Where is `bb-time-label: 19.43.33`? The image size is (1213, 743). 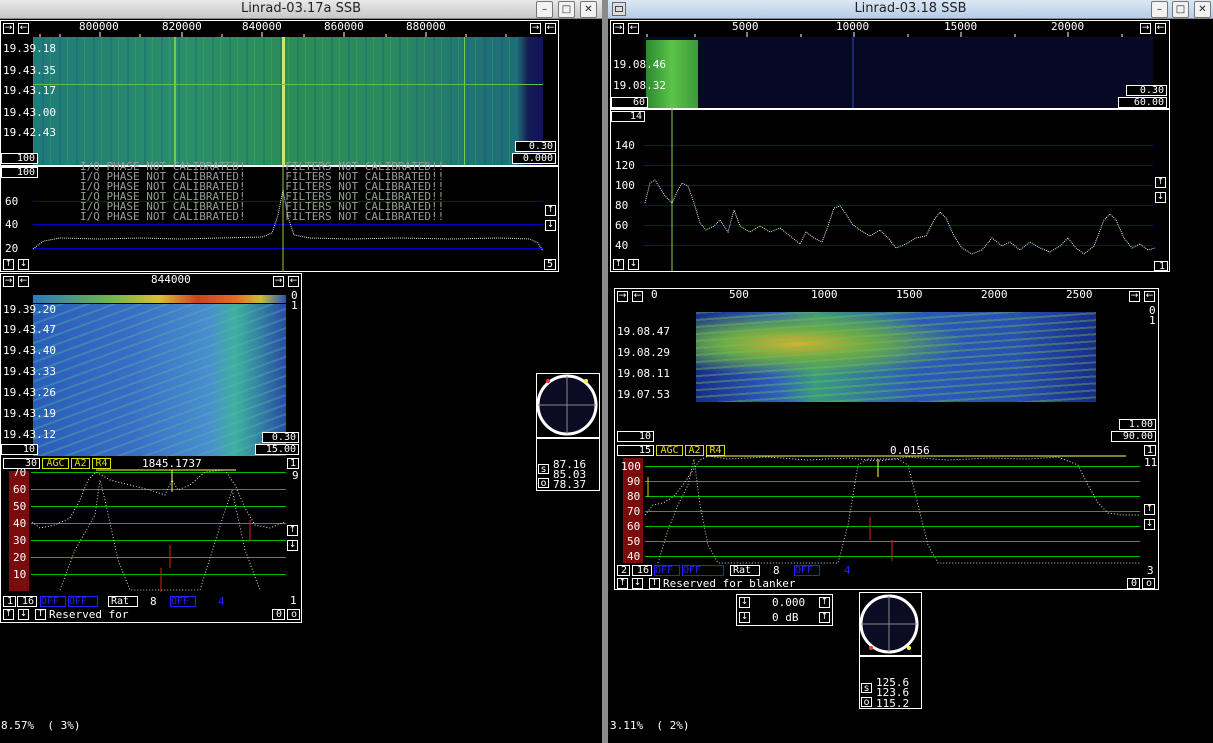
bb-time-label: 19.43.33 is located at coordinates (29, 371).